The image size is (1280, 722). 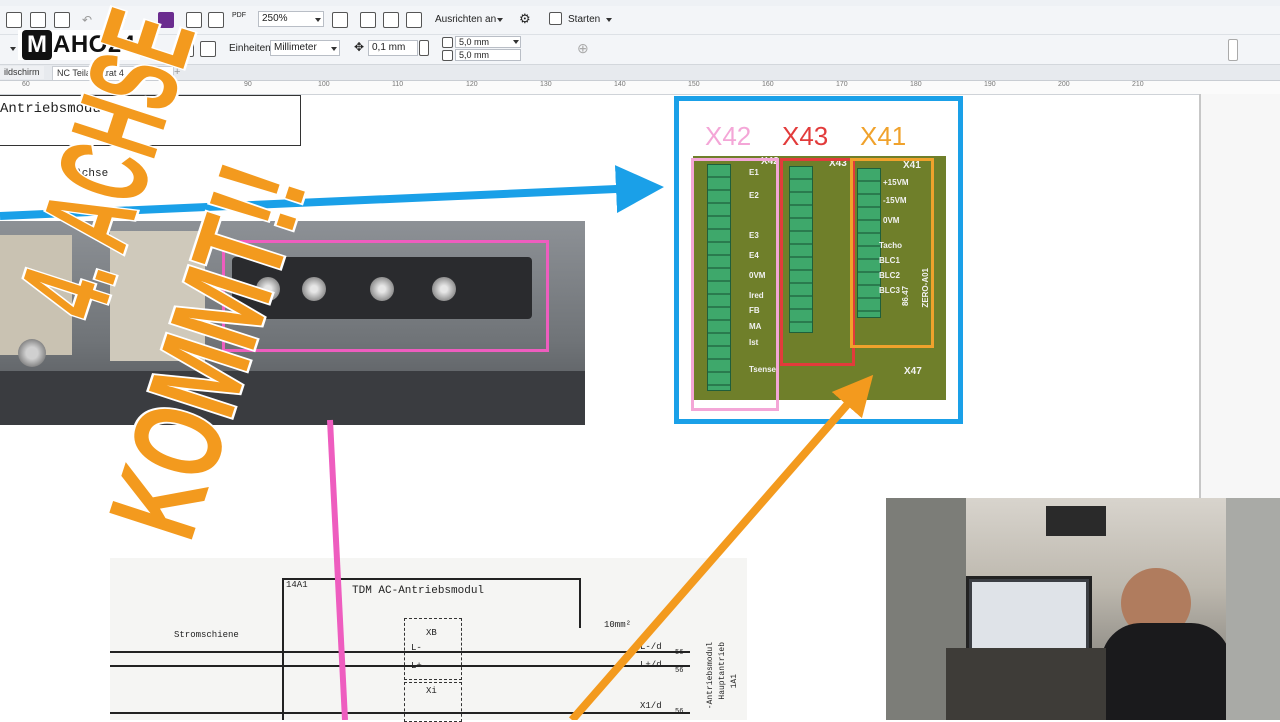 I want to click on person-body, so click(x=1166, y=671).